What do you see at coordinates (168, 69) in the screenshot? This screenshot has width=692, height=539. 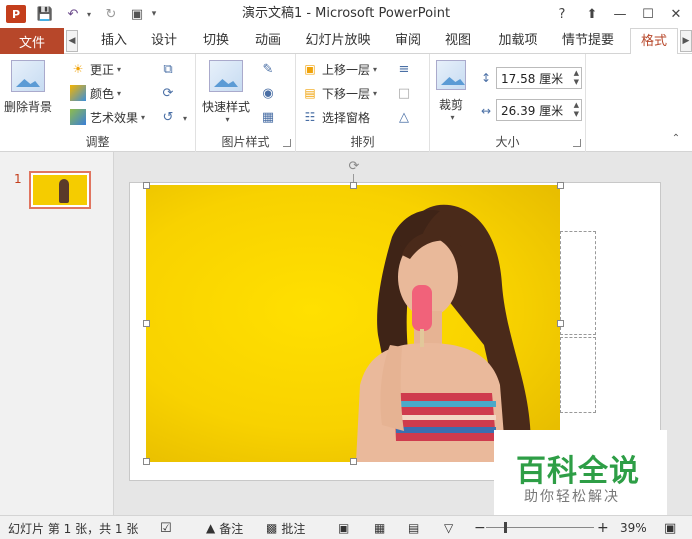 I see `compress-pictures-icon: ⧉` at bounding box center [168, 69].